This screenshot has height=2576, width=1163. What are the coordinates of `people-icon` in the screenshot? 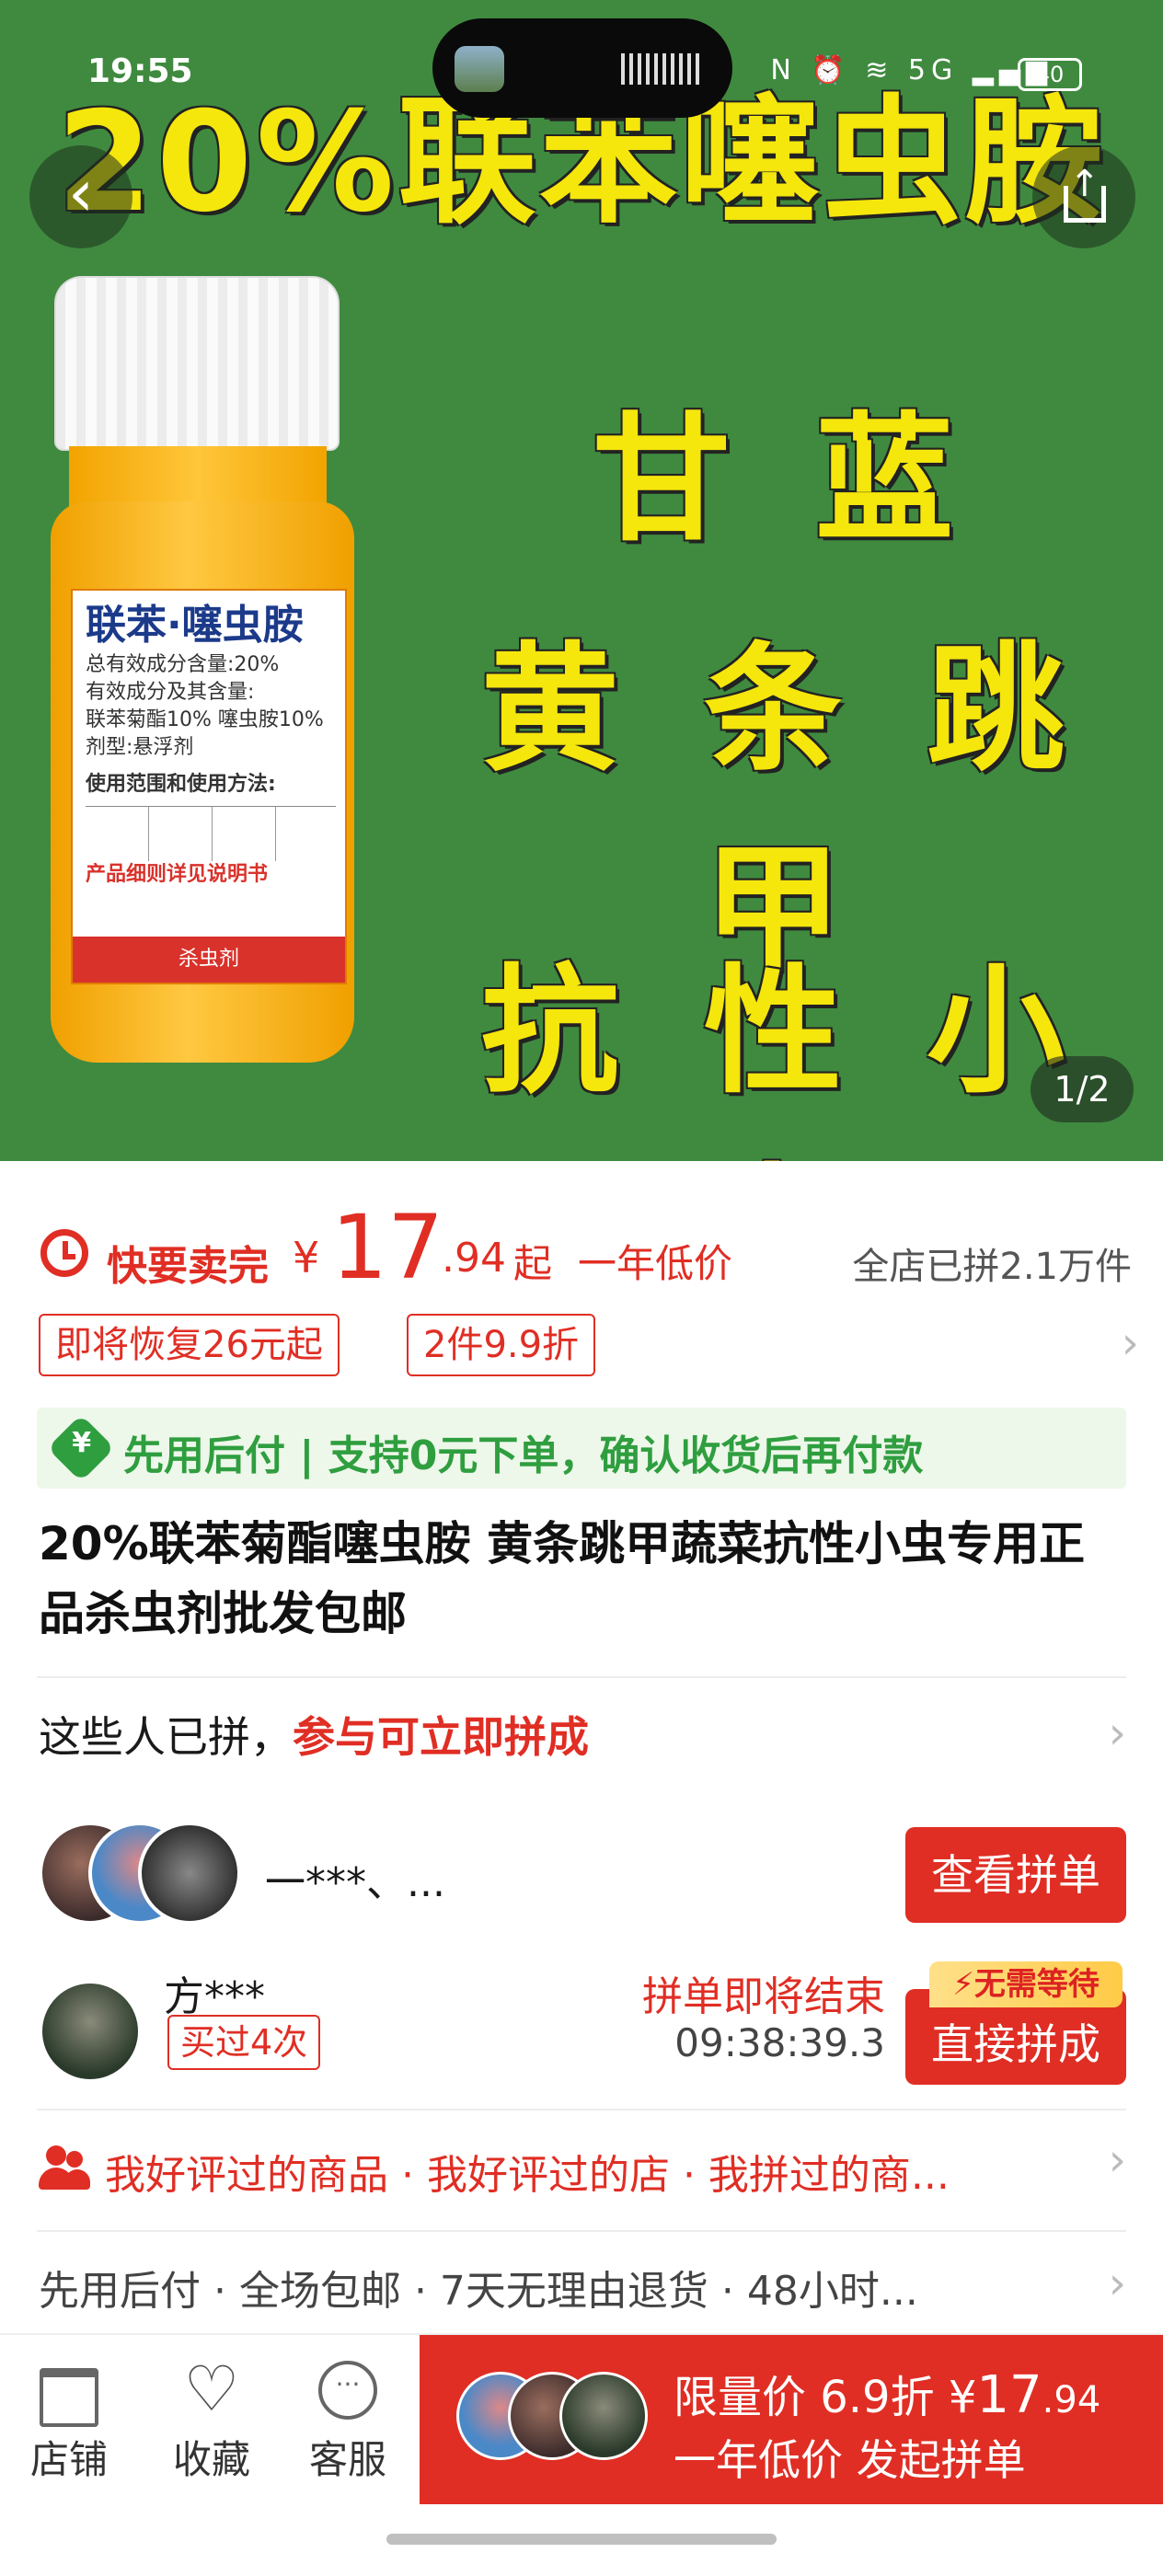 It's located at (65, 2167).